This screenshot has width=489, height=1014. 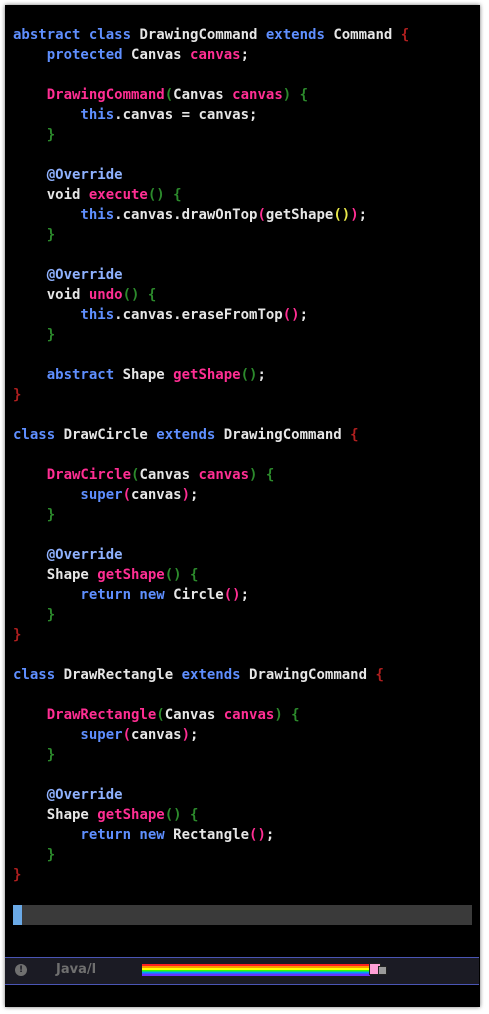 I want to click on code-line: DrawRectangle(Canvas canvas) {, so click(x=156, y=715).